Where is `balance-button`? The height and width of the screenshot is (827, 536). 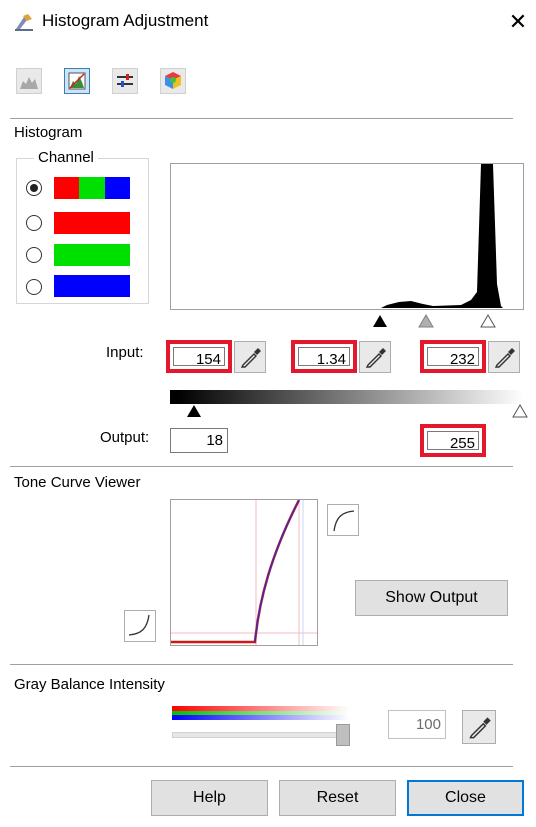 balance-button is located at coordinates (125, 81).